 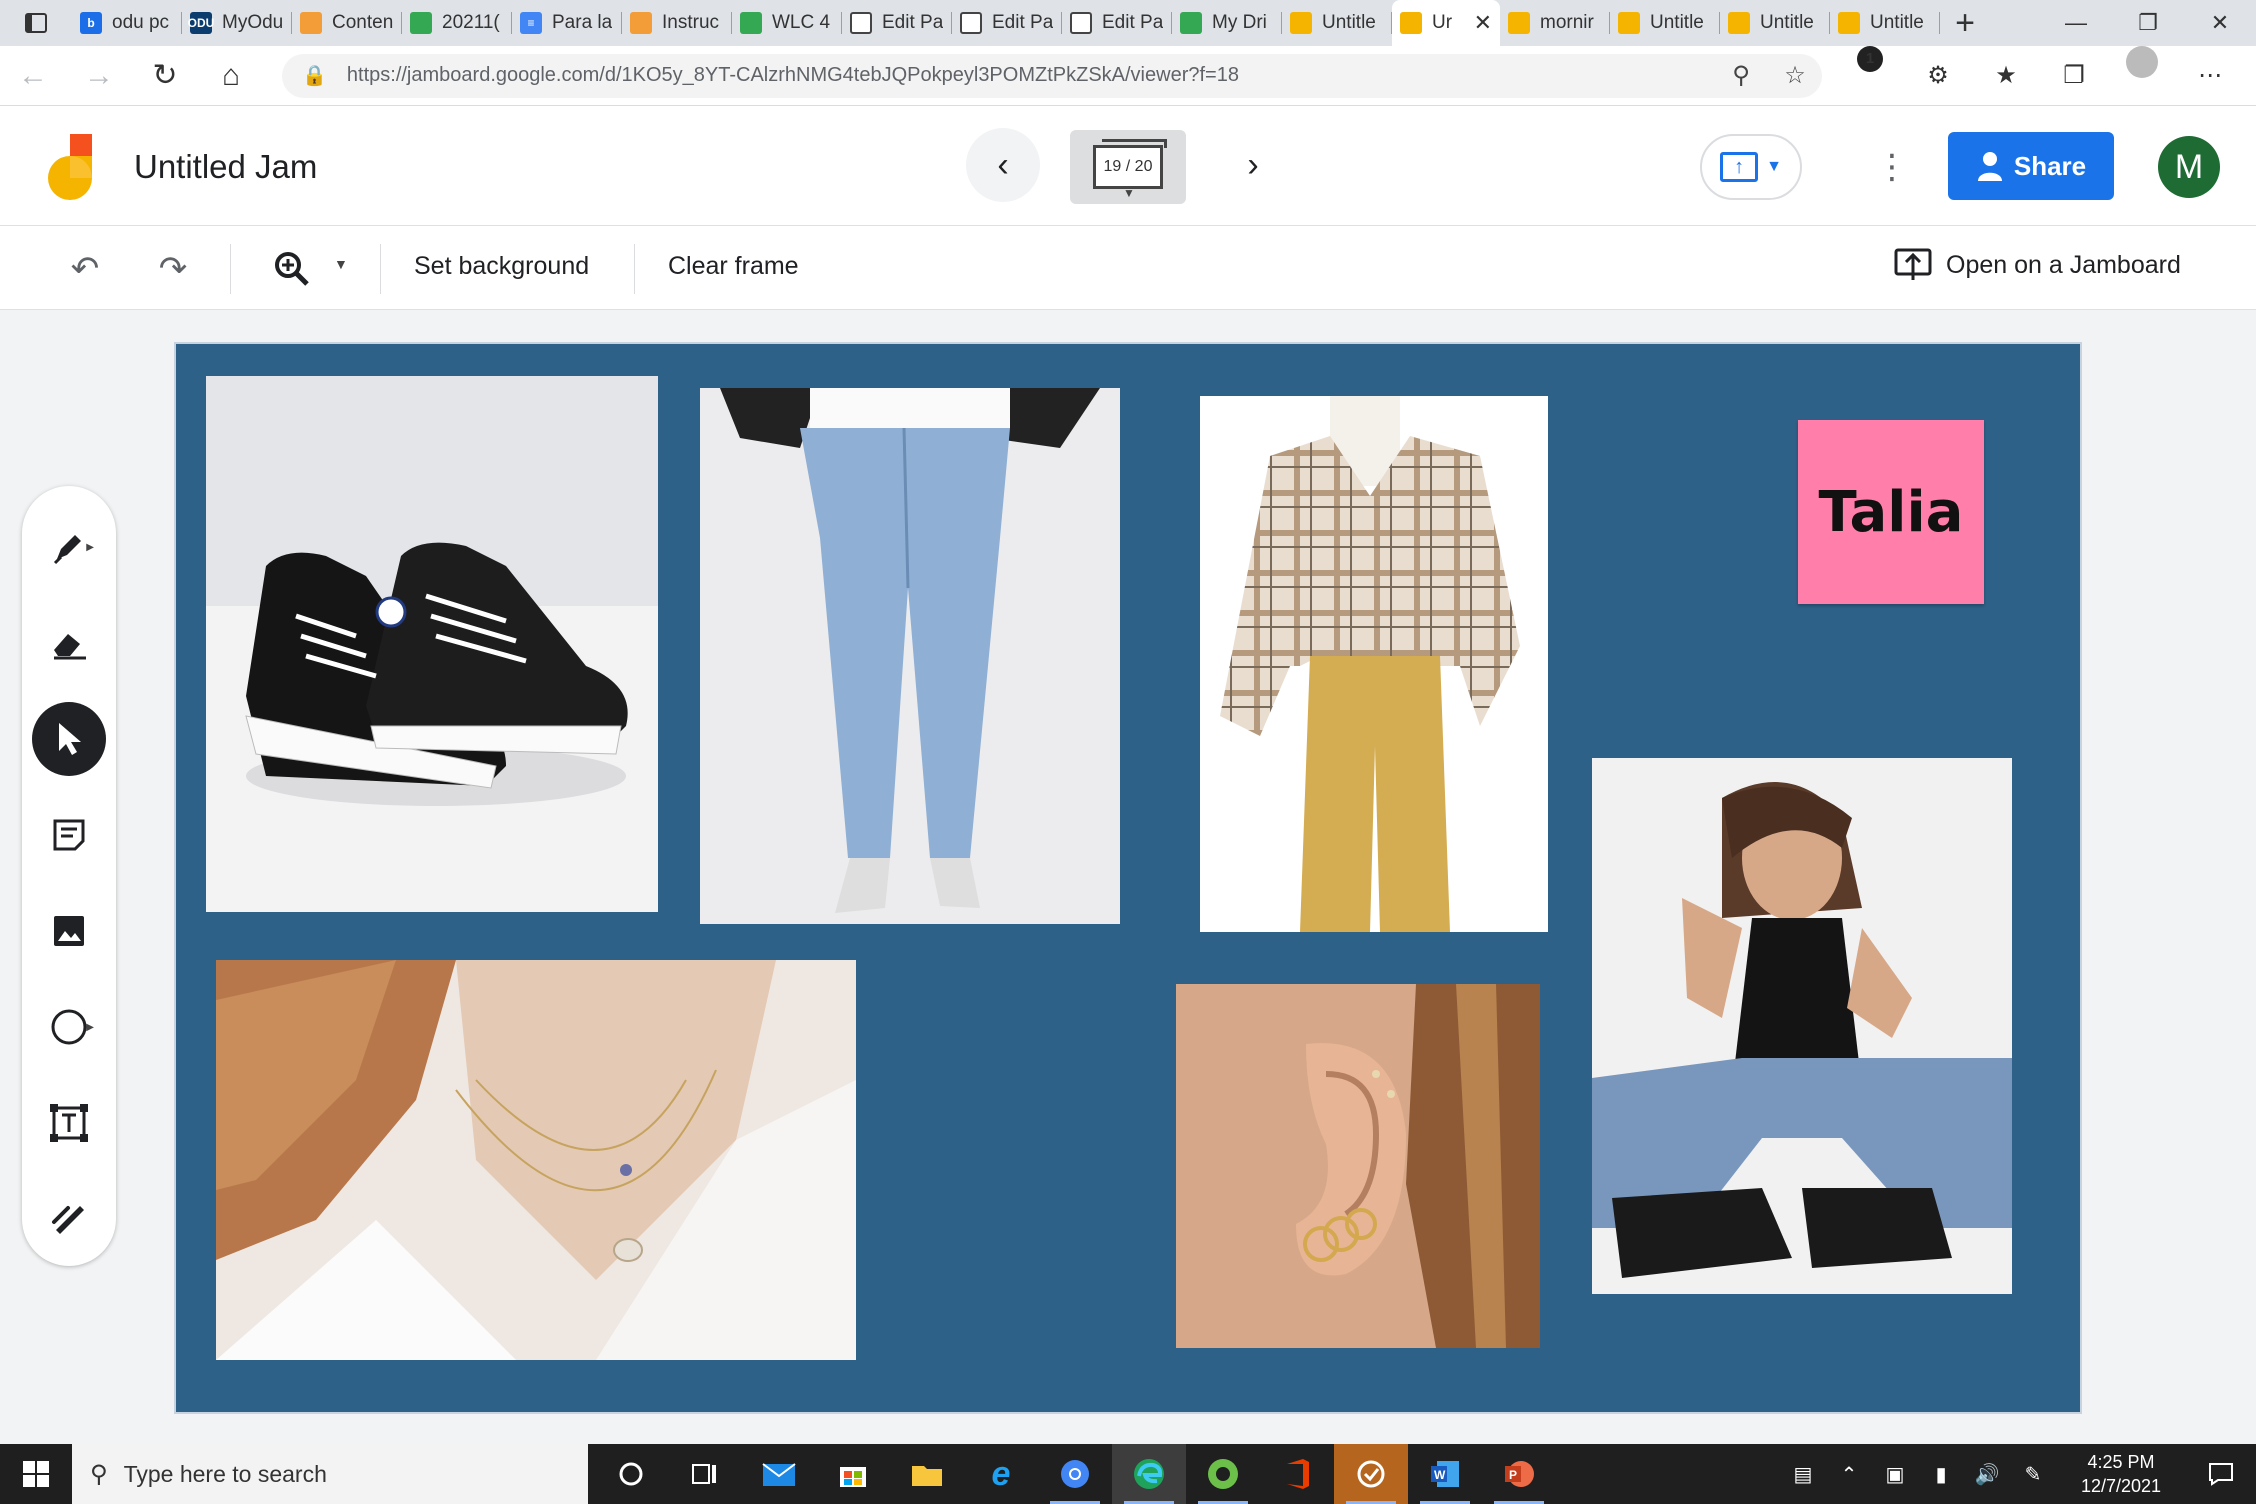 I want to click on restore-button: ❐, so click(x=2148, y=23).